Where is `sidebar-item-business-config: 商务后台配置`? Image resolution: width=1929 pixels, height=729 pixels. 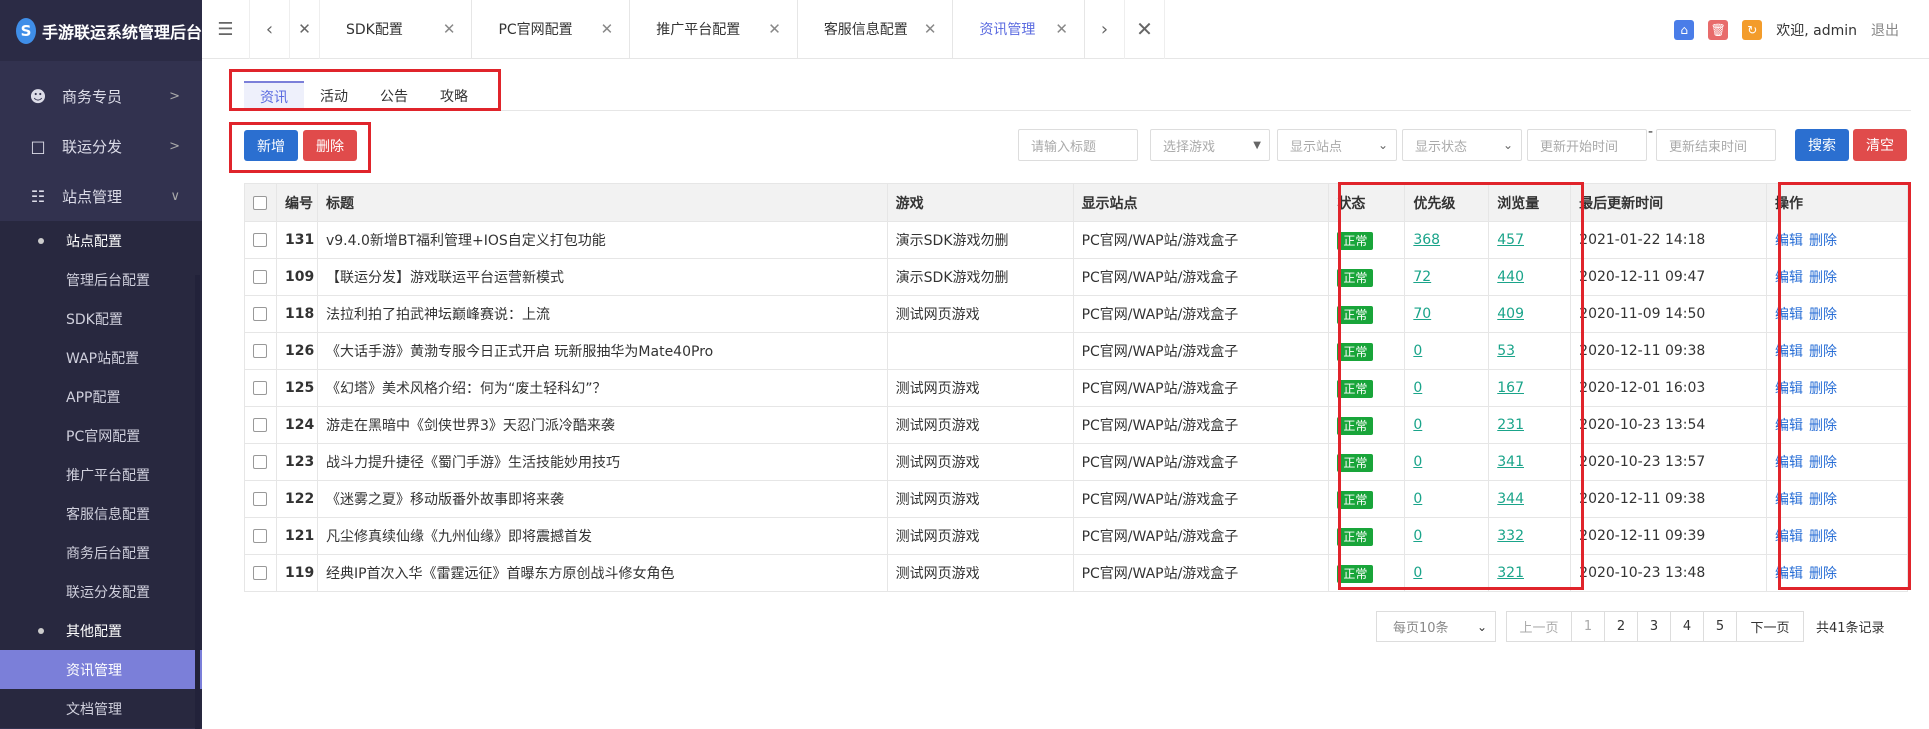 sidebar-item-business-config: 商务后台配置 is located at coordinates (101, 552).